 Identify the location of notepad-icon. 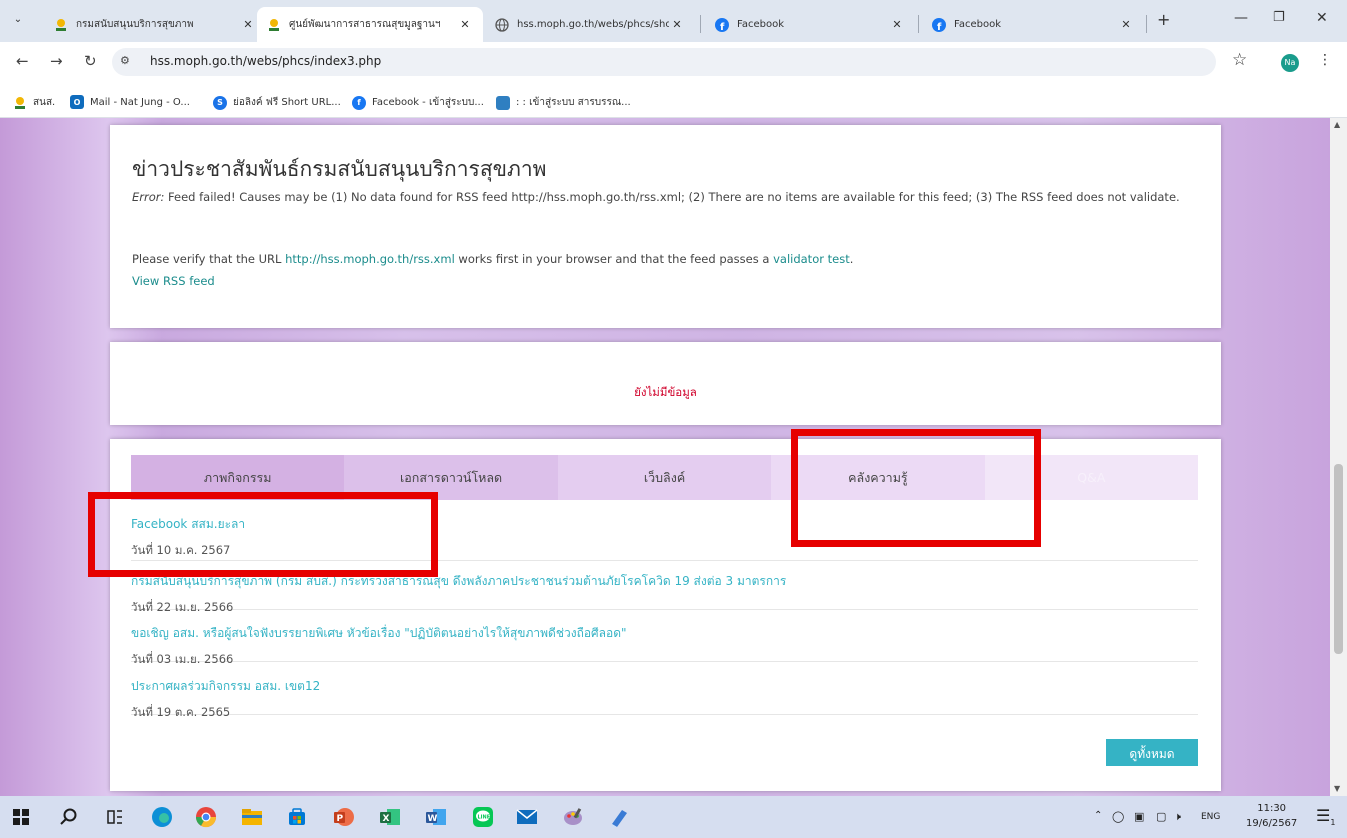
(619, 817).